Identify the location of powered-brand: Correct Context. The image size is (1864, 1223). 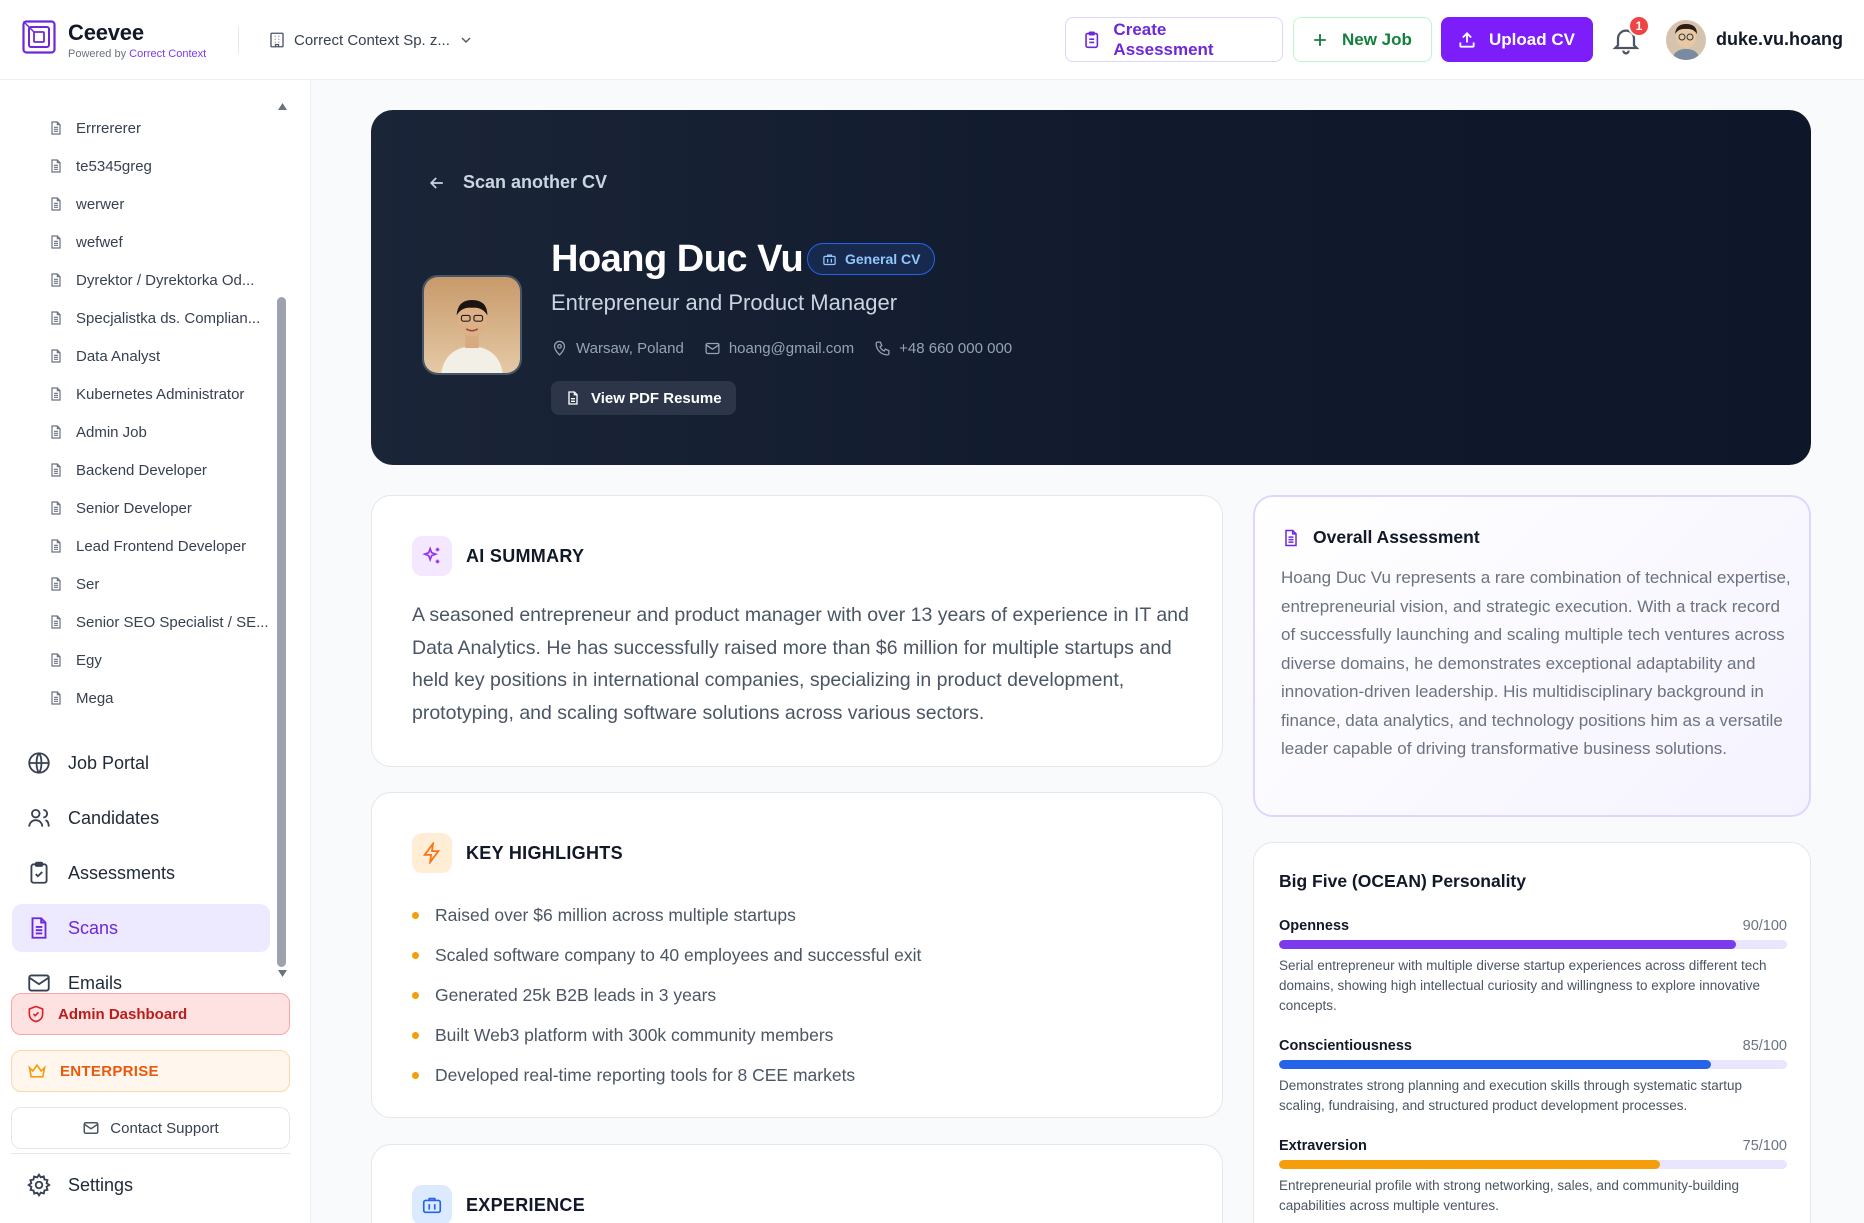
(168, 54).